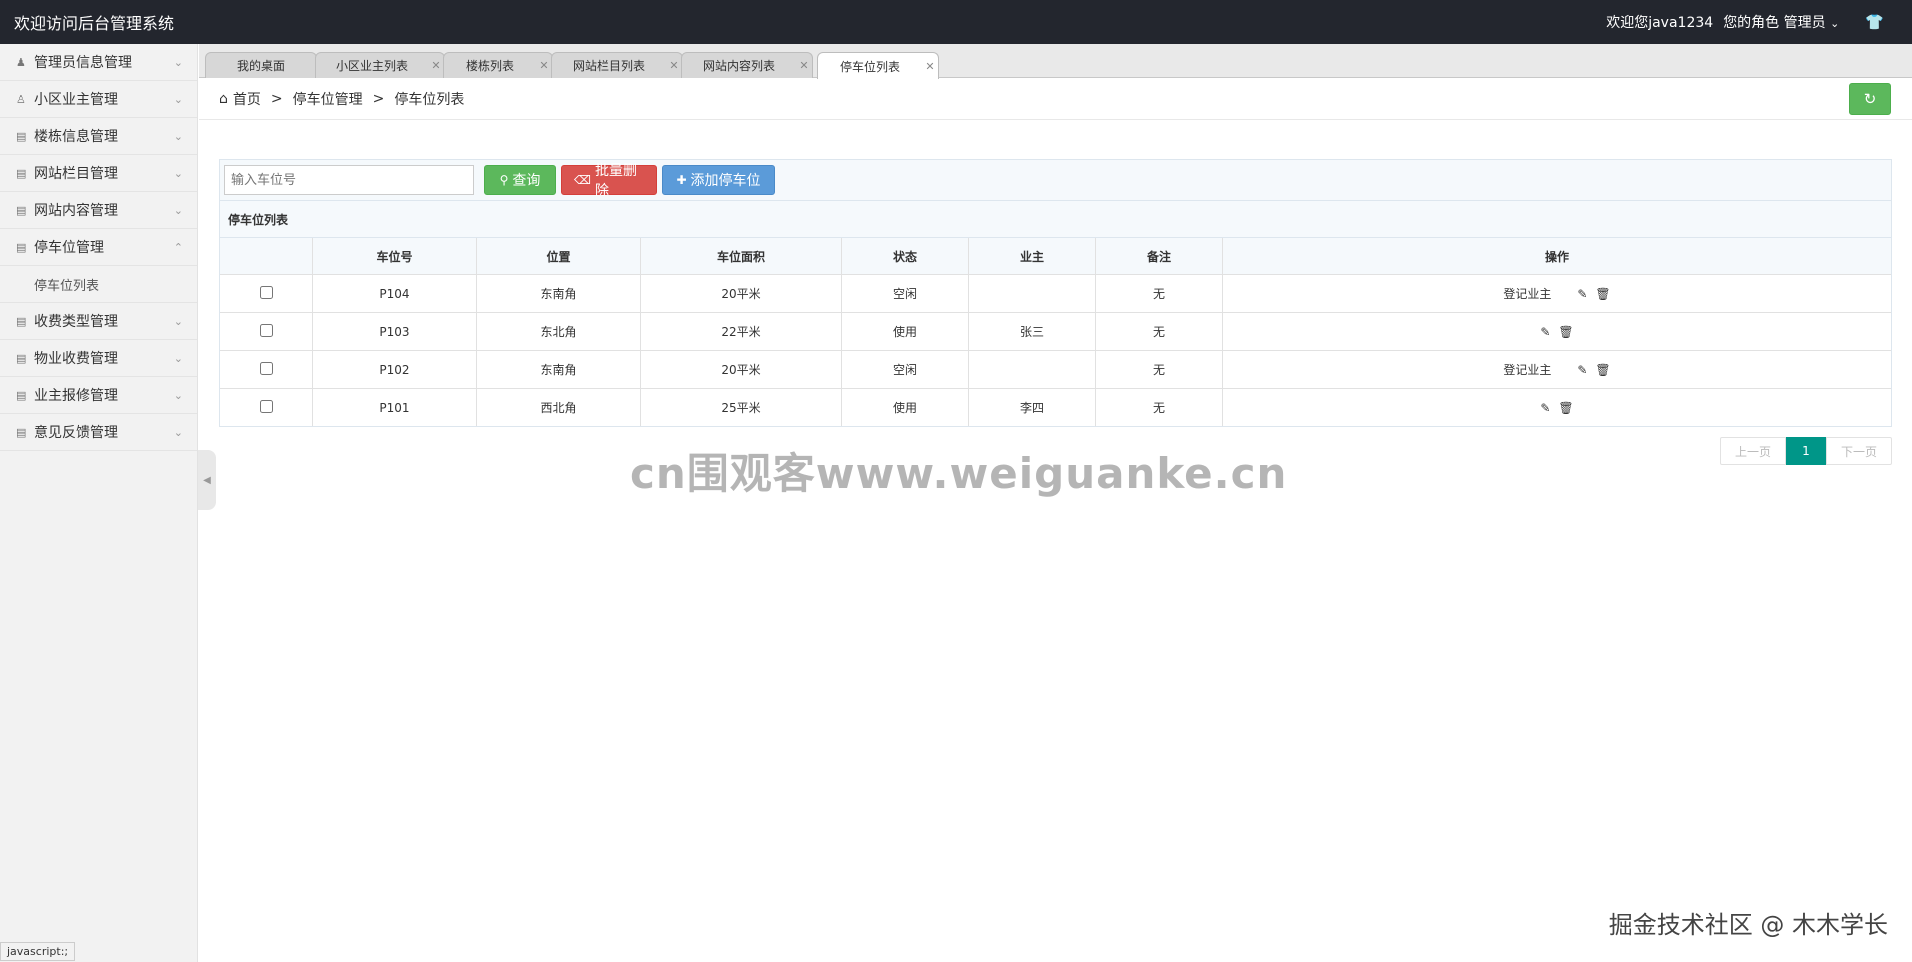 Image resolution: width=1912 pixels, height=962 pixels. I want to click on tab-owner-list: 小区业主列表 ✕, so click(380, 65).